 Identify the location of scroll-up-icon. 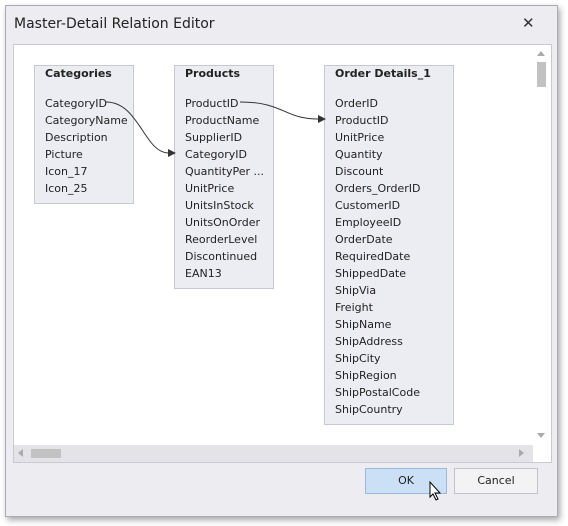
(541, 53).